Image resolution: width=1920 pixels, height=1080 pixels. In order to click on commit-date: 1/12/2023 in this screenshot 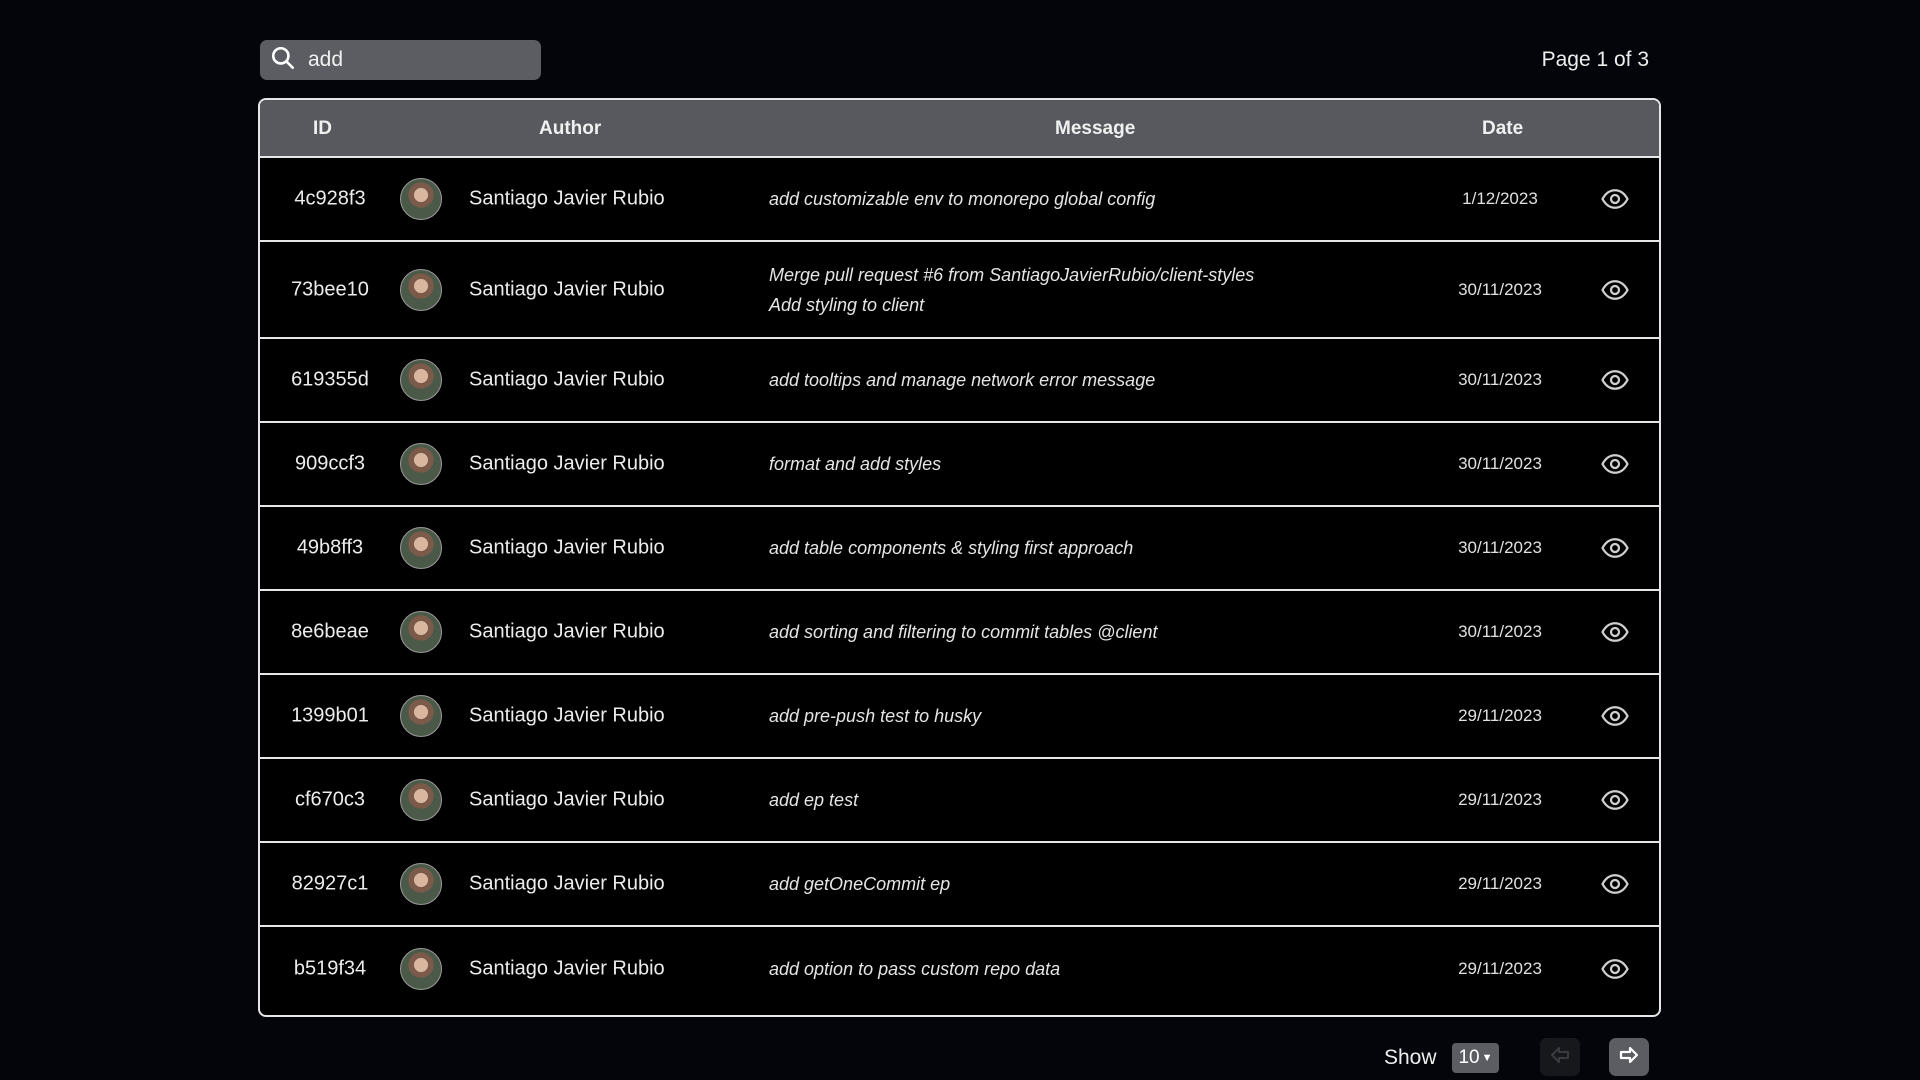, I will do `click(1500, 198)`.